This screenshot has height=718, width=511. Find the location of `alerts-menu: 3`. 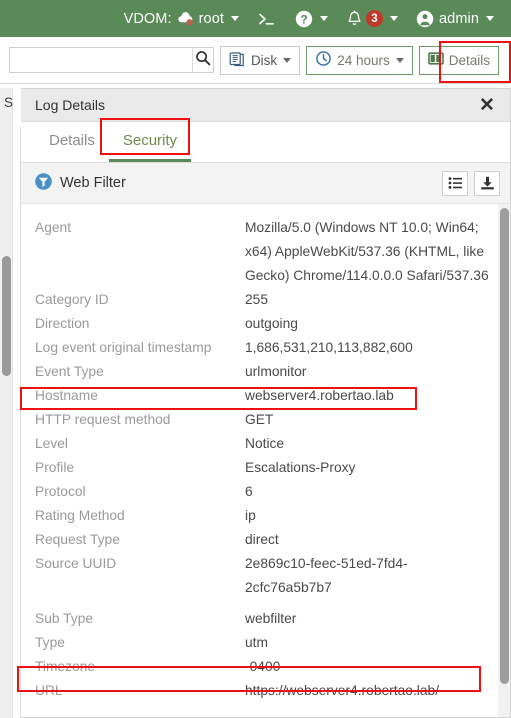

alerts-menu: 3 is located at coordinates (372, 18).